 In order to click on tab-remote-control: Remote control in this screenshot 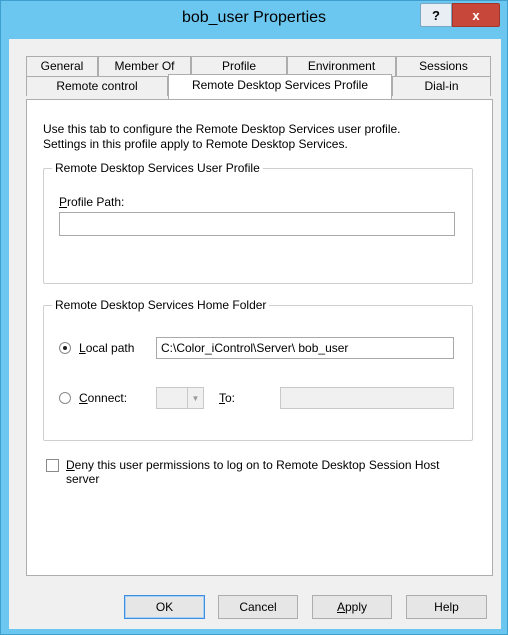, I will do `click(97, 86)`.